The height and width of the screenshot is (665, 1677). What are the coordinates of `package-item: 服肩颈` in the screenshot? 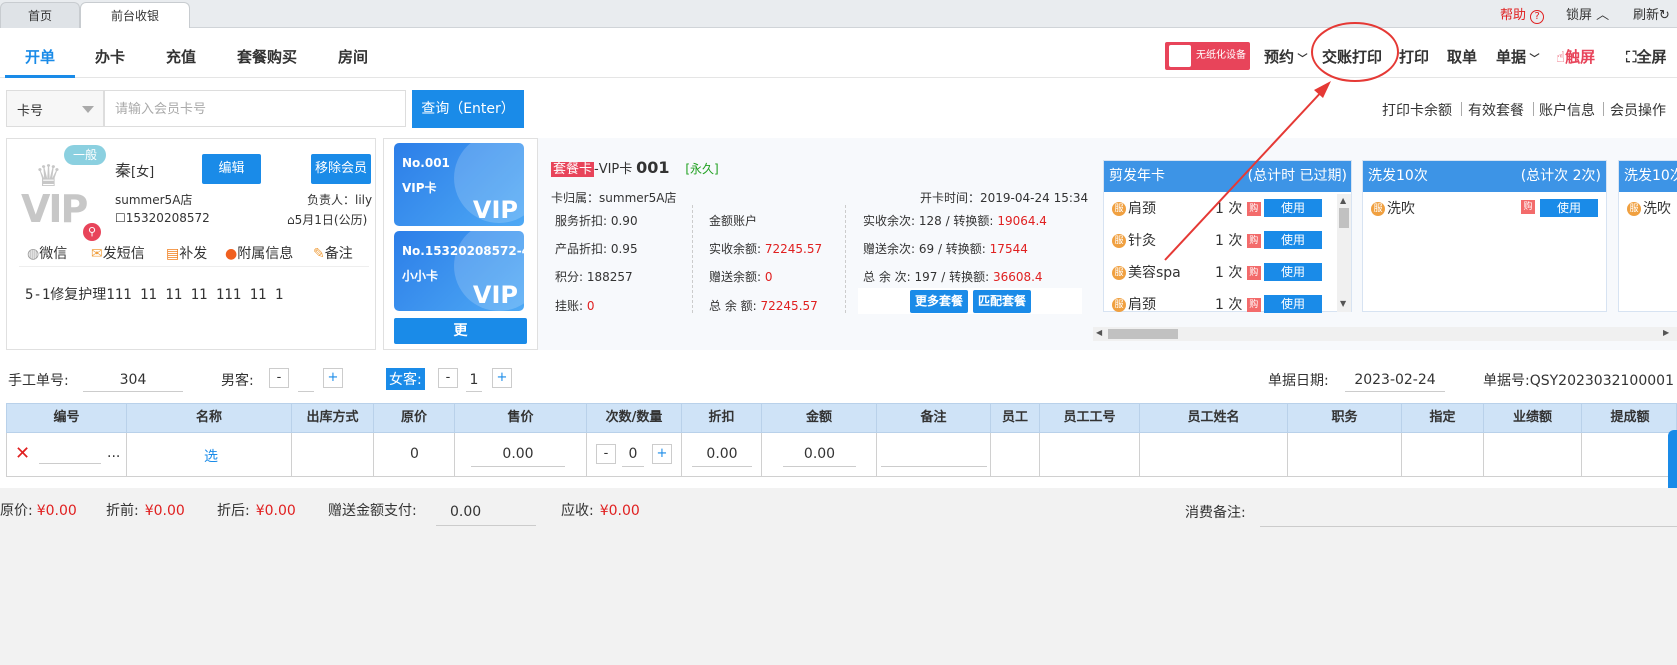 It's located at (1134, 304).